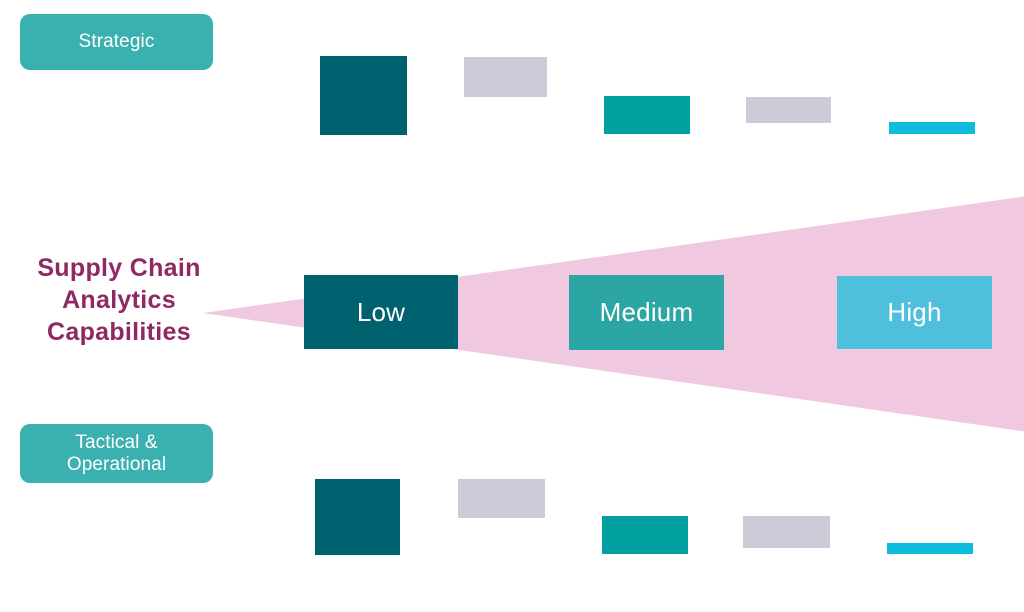 This screenshot has width=1024, height=612. I want to click on label-strategic-text: Strategic, so click(116, 42).